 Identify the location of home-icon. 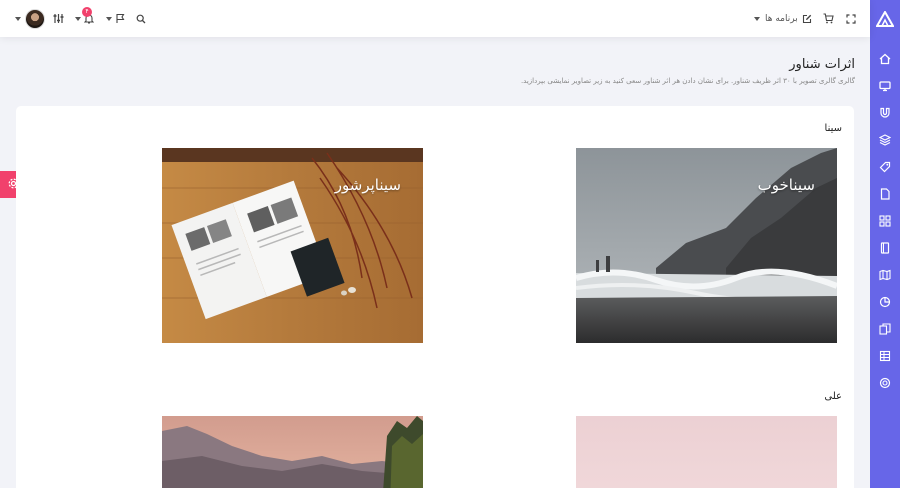
(885, 59).